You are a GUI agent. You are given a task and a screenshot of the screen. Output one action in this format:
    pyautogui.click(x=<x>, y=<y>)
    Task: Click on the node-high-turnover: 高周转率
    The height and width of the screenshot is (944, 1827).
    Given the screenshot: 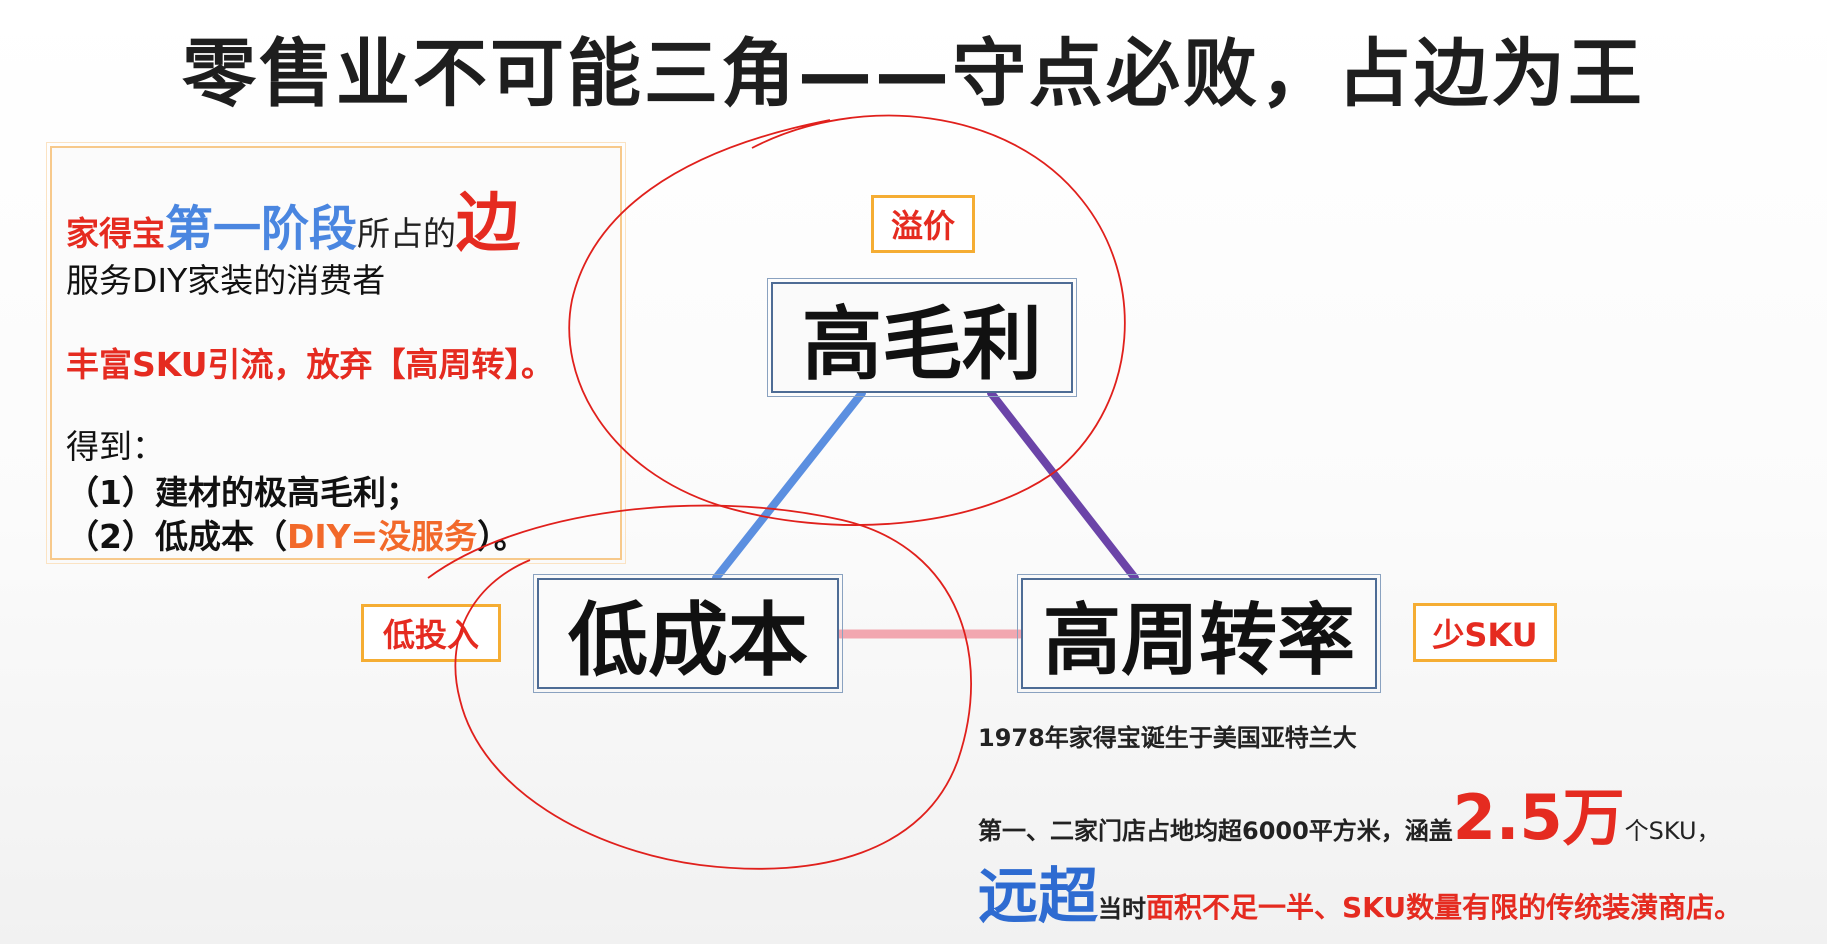 What is the action you would take?
    pyautogui.click(x=1199, y=633)
    